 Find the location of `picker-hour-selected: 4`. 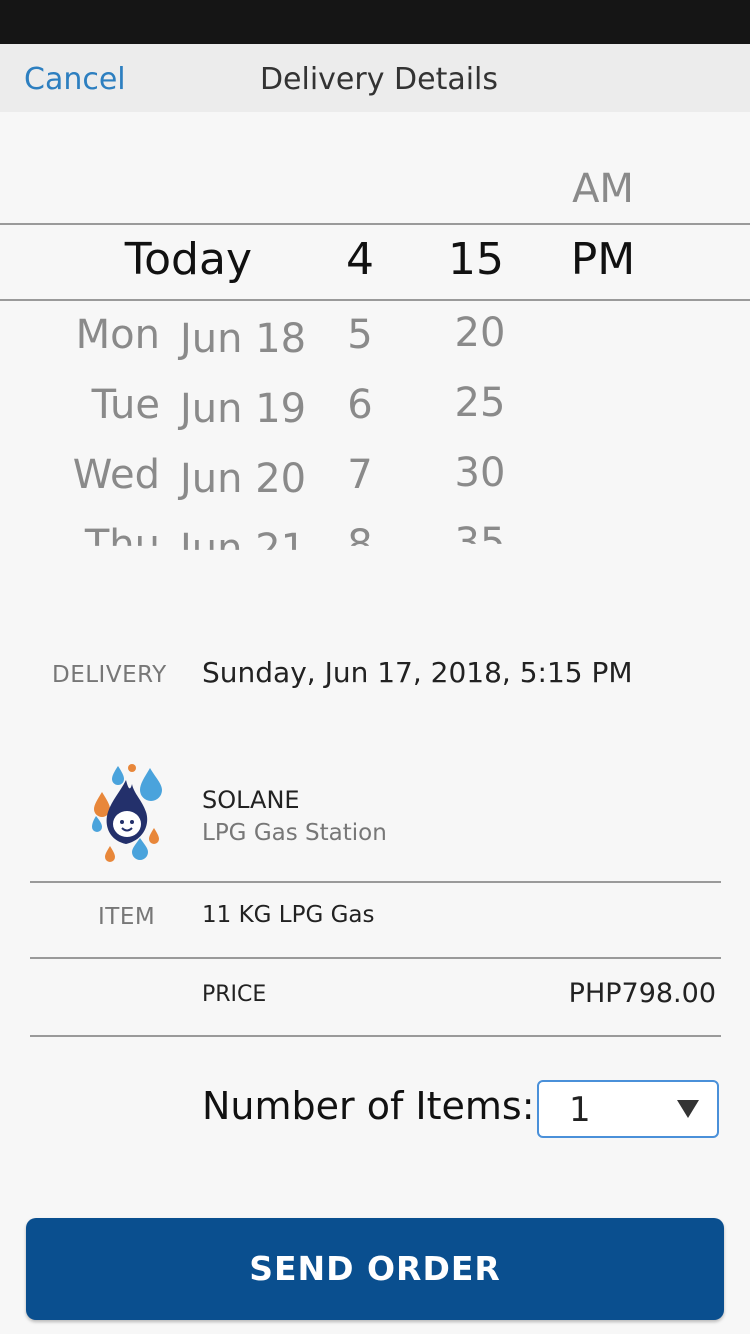

picker-hour-selected: 4 is located at coordinates (360, 259).